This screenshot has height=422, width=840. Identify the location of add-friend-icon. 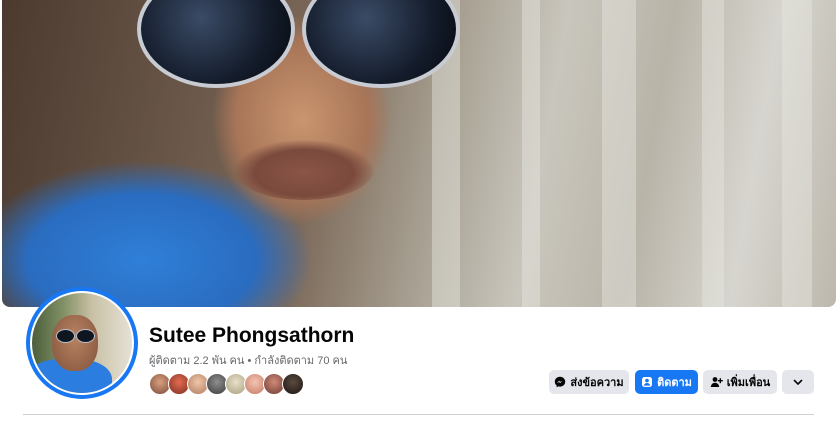
(716, 382).